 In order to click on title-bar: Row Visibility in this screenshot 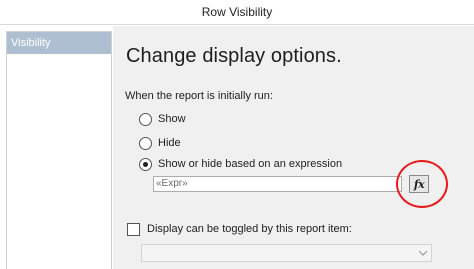, I will do `click(237, 12)`.